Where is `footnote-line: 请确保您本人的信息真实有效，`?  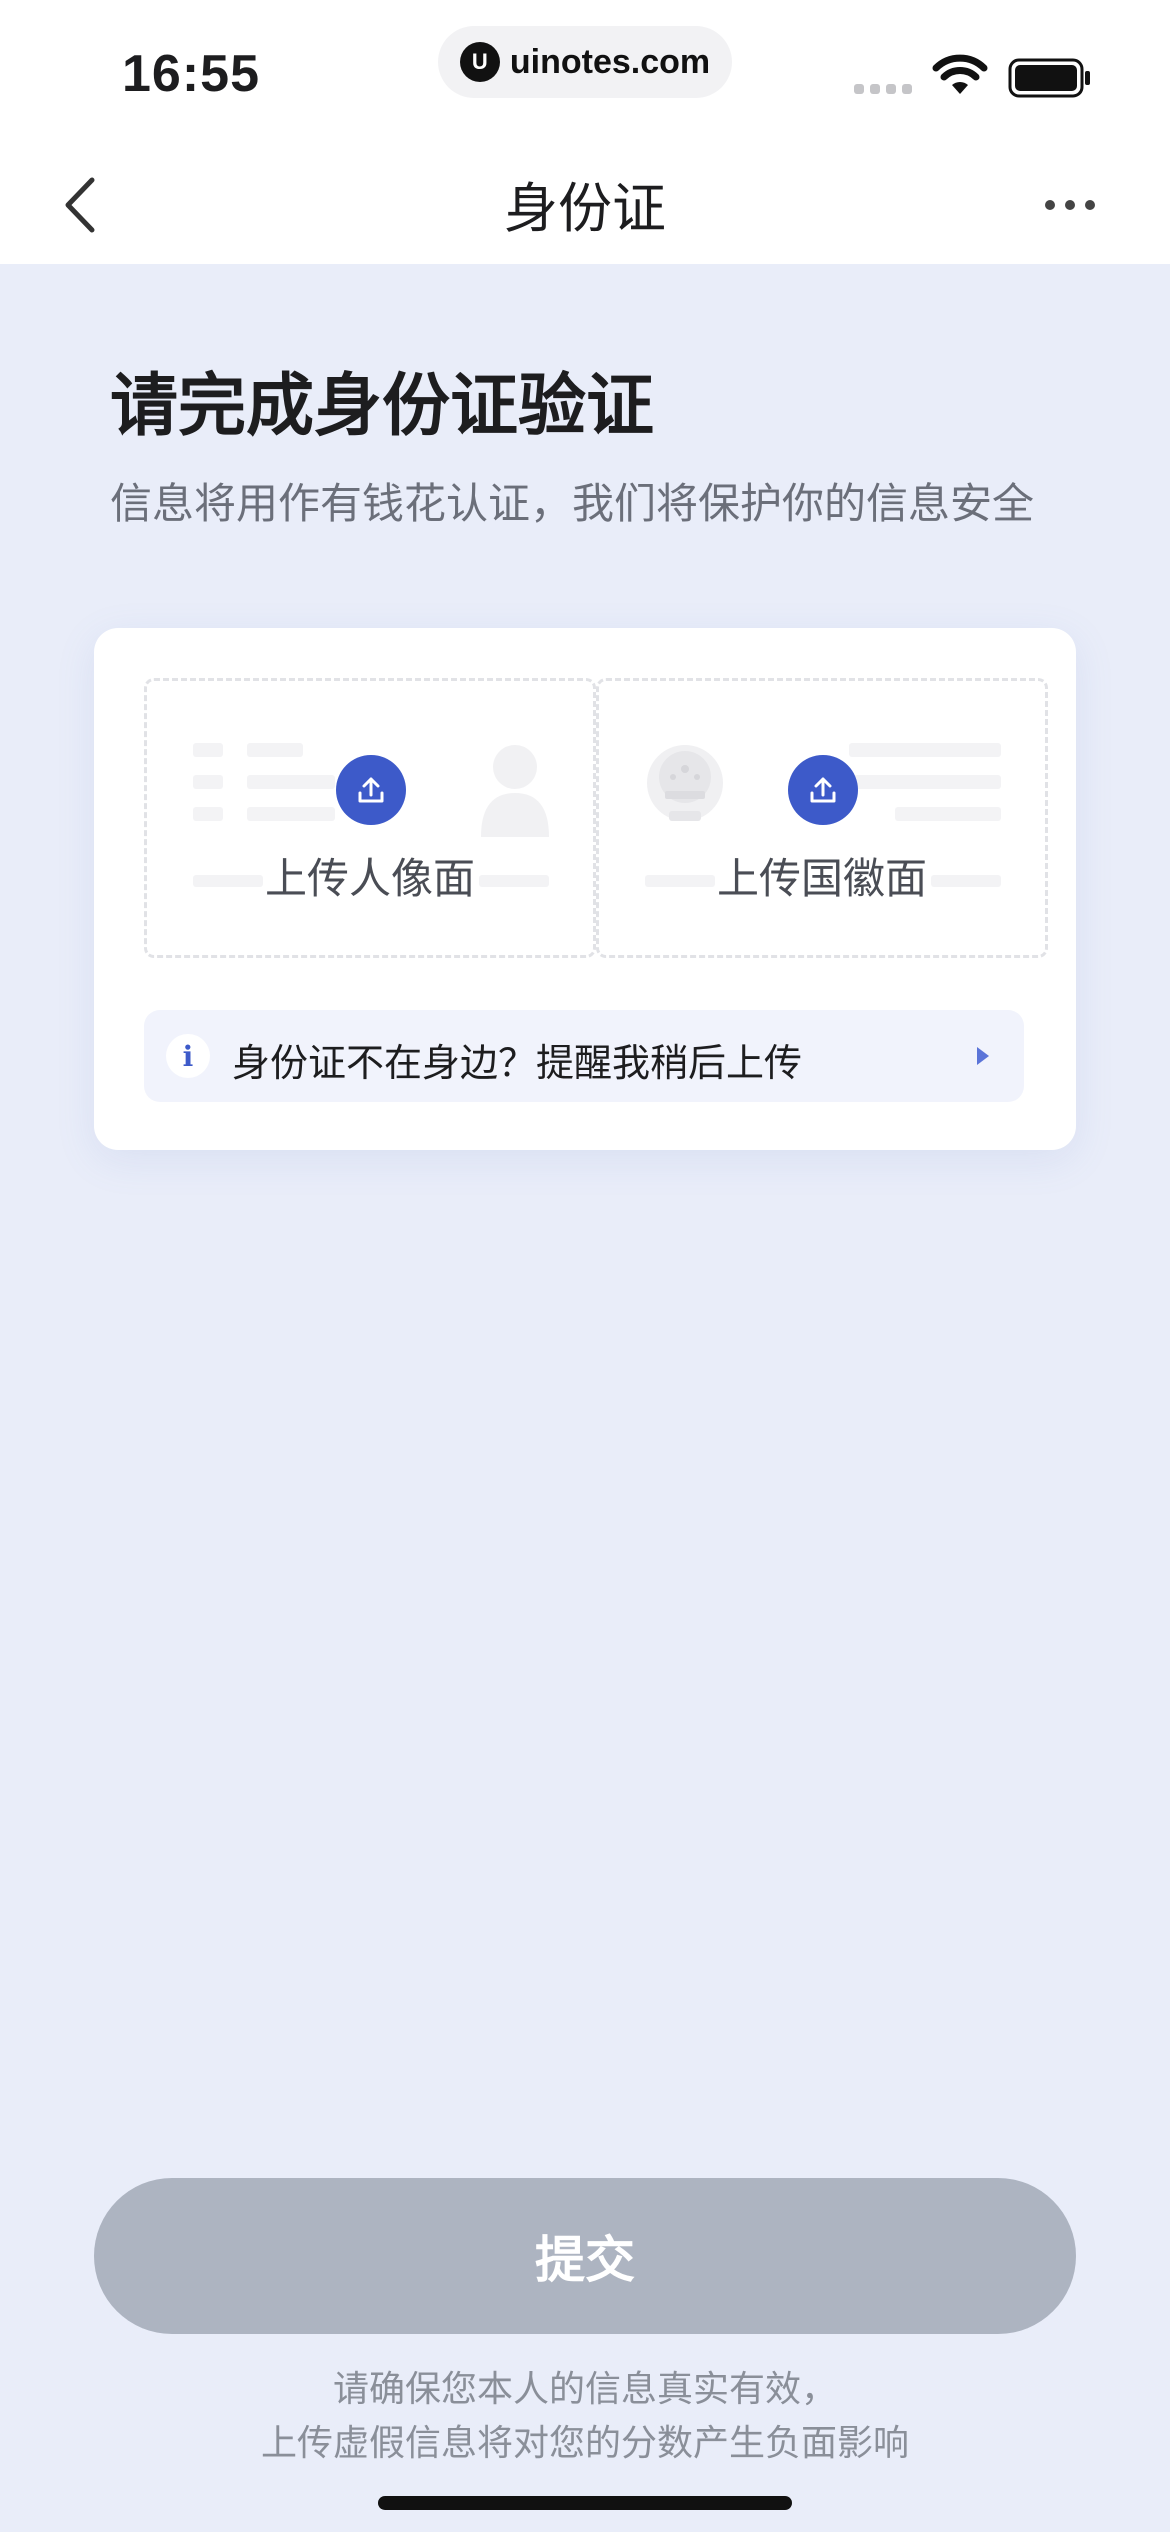
footnote-line: 请确保您本人的信息真实有效， is located at coordinates (584, 2389).